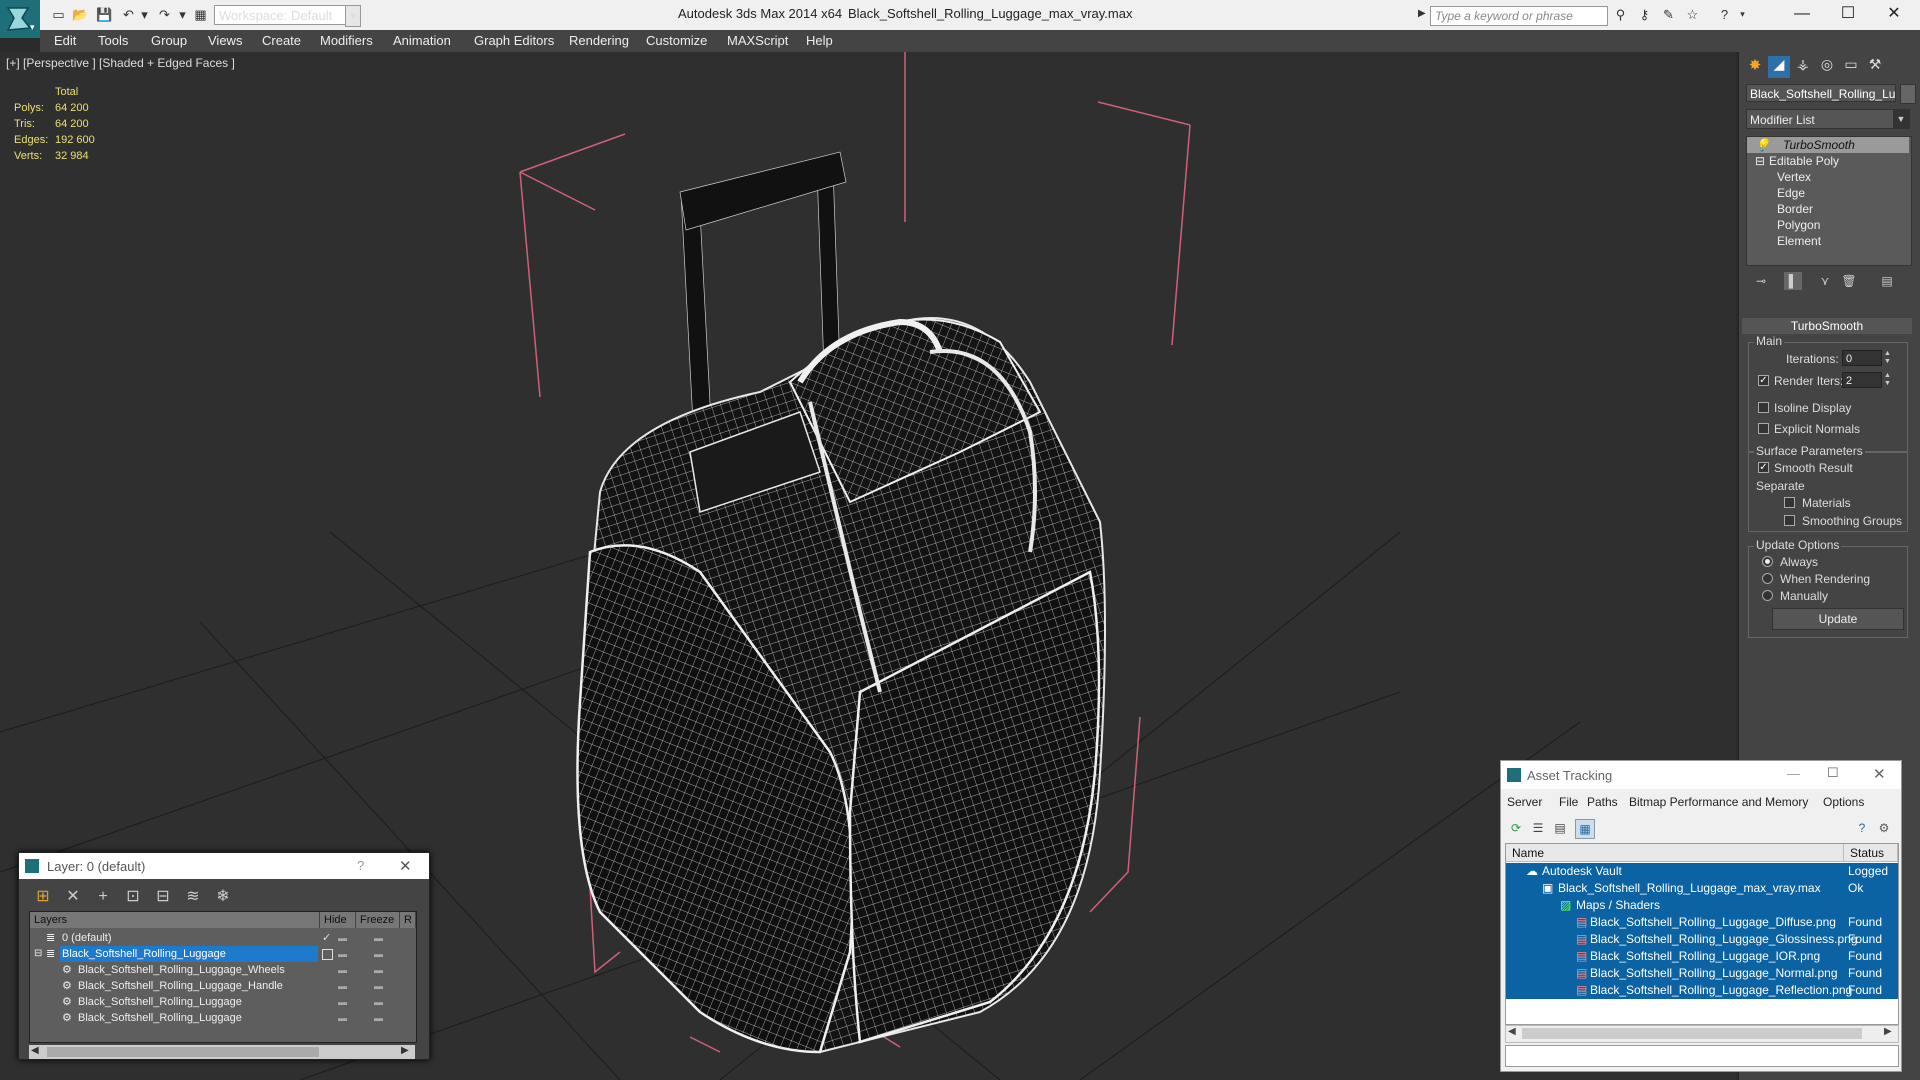 The image size is (1920, 1080). What do you see at coordinates (1875, 67) in the screenshot?
I see `utilities-tab-icon: ⚒` at bounding box center [1875, 67].